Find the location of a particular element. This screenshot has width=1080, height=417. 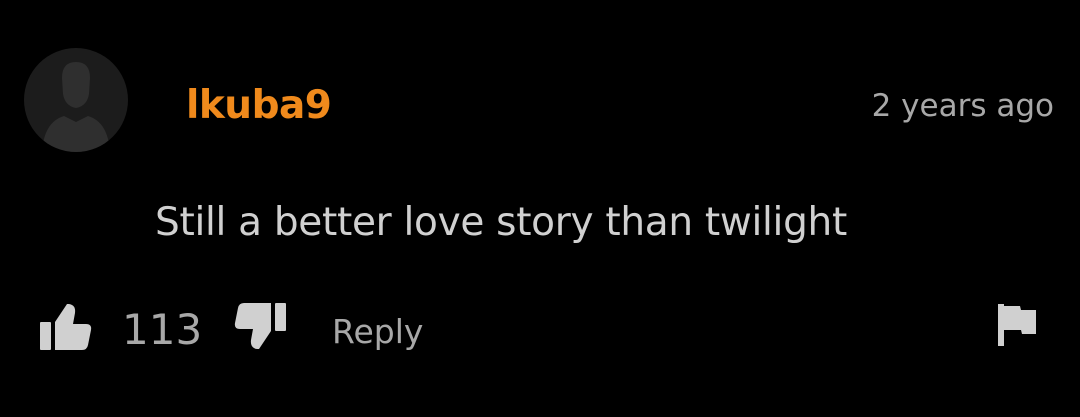

default-user-avatar-icon is located at coordinates (76, 107).